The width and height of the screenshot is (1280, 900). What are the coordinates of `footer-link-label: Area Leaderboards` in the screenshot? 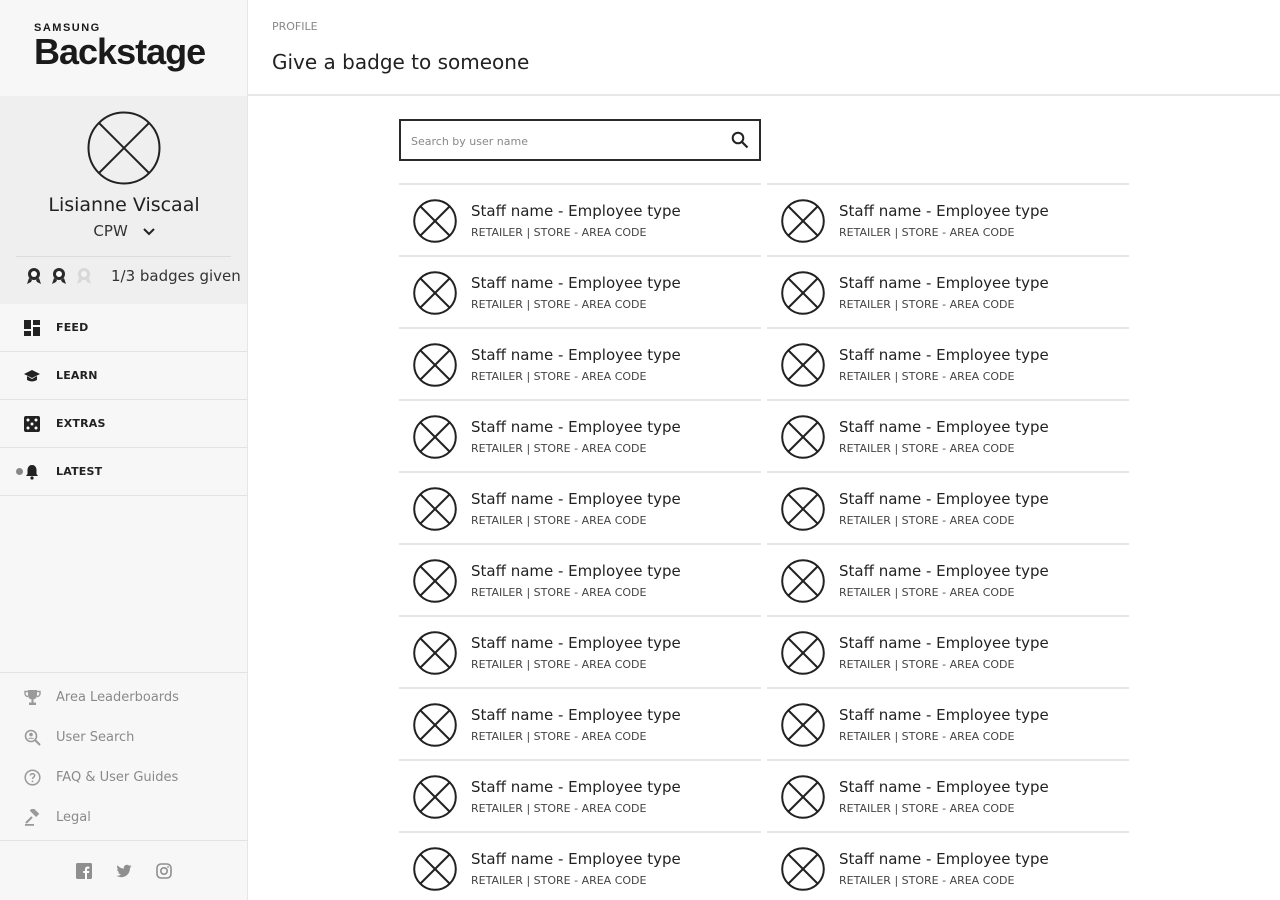 It's located at (117, 697).